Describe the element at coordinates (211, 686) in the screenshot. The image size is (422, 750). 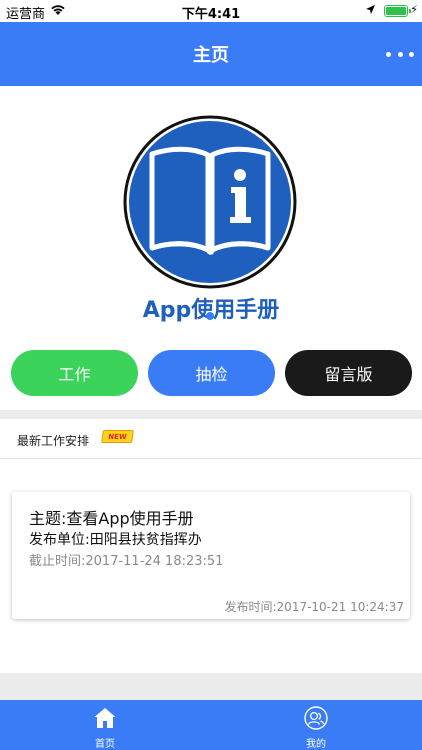
I see `bottom-spacer` at that location.